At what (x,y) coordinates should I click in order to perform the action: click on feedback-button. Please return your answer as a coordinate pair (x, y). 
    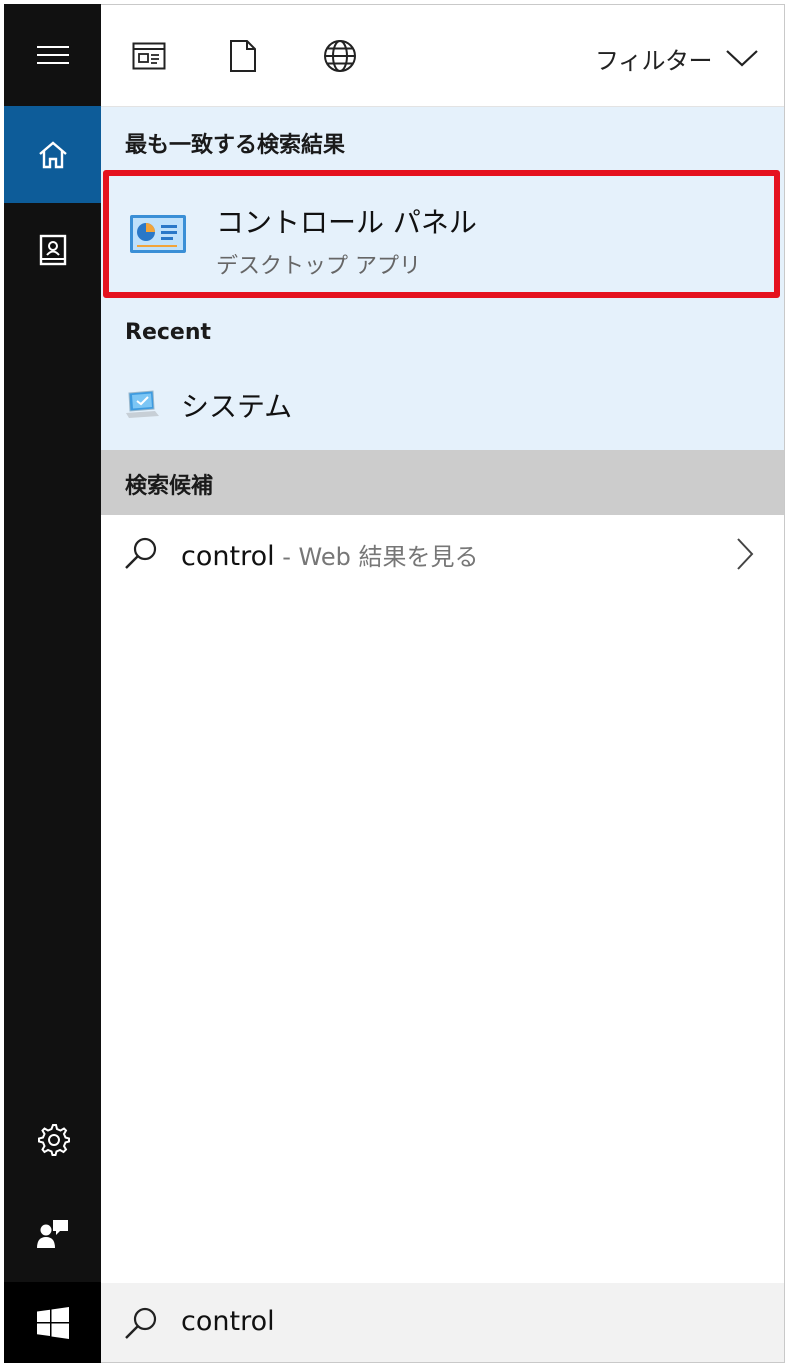
    Looking at the image, I should click on (52, 1234).